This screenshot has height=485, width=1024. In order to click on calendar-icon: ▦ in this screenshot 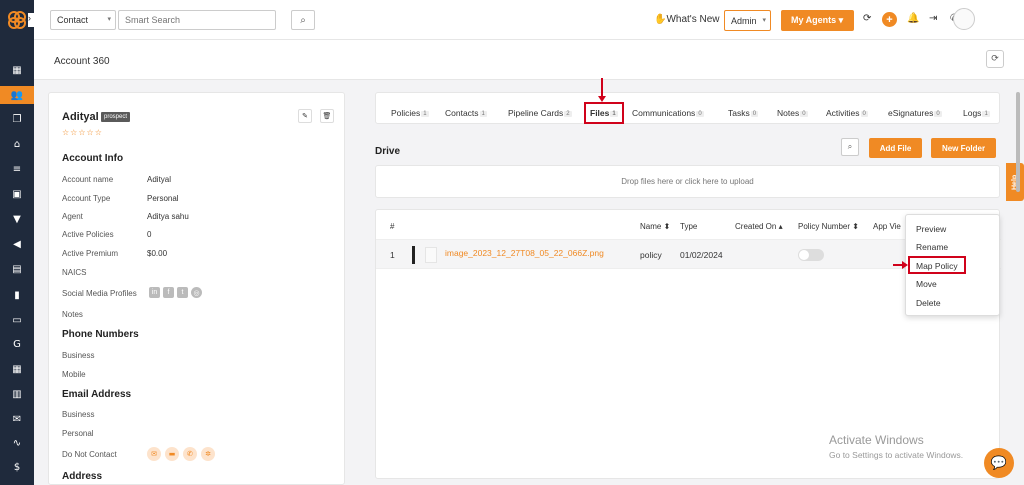, I will do `click(17, 369)`.